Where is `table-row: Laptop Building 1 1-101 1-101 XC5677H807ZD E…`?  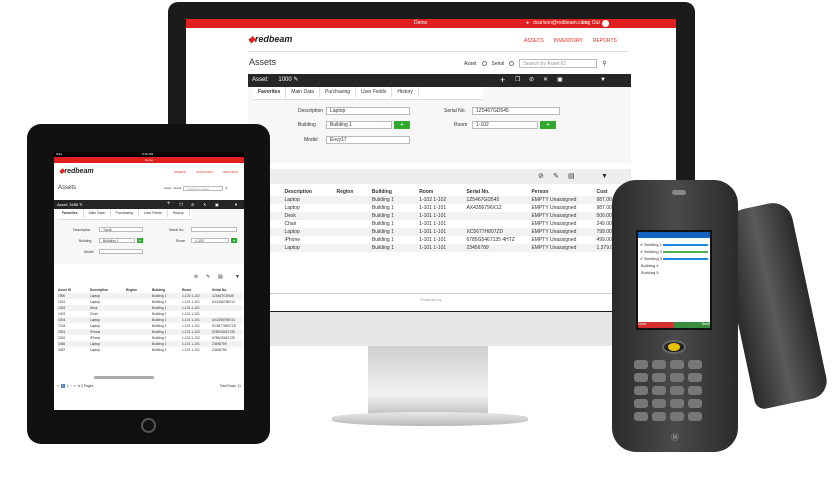
table-row: Laptop Building 1 1-101 1-101 XC5677H807ZD E… is located at coordinates (439, 232).